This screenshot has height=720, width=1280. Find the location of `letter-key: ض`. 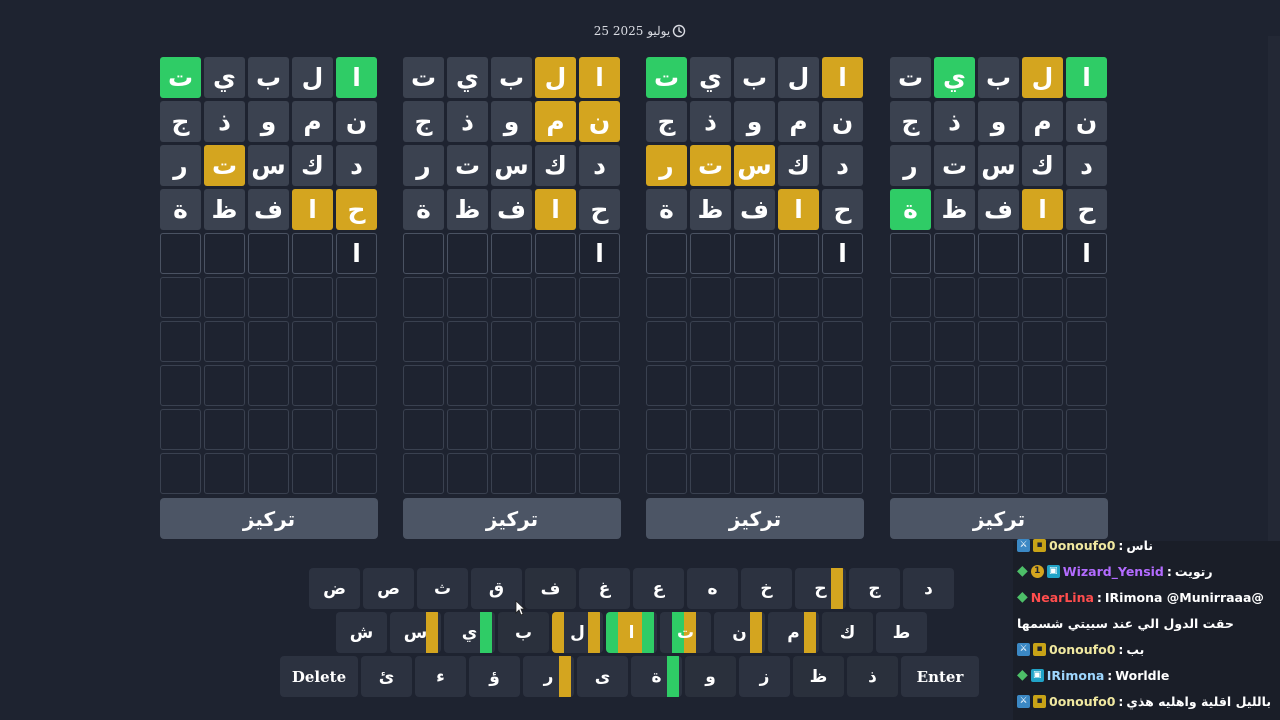

letter-key: ض is located at coordinates (334, 588).